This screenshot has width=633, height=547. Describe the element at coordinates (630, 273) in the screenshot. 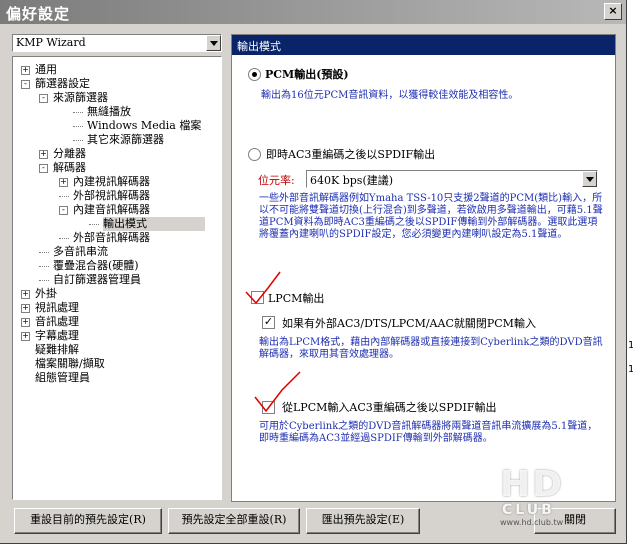

I see `background-window-edge` at that location.